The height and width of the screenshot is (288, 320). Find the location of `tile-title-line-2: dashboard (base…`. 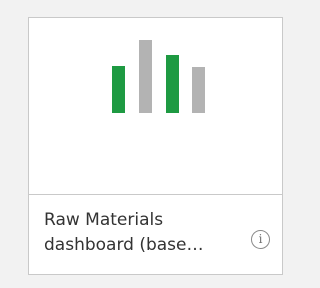

tile-title-line-2: dashboard (base… is located at coordinates (124, 245).